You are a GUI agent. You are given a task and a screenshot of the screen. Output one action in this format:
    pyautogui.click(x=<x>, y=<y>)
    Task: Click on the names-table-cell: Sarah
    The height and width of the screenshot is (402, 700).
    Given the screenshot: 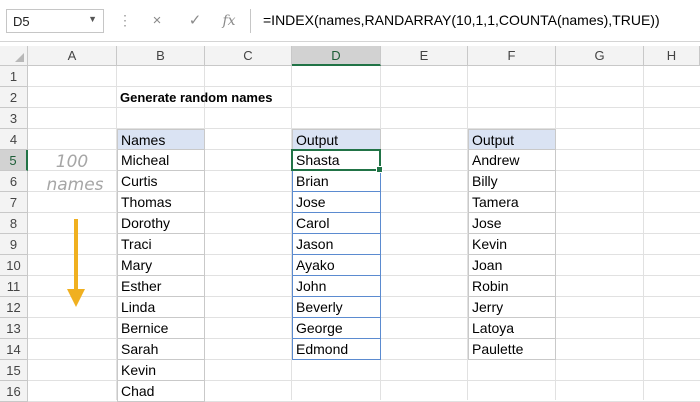 What is the action you would take?
    pyautogui.click(x=161, y=349)
    